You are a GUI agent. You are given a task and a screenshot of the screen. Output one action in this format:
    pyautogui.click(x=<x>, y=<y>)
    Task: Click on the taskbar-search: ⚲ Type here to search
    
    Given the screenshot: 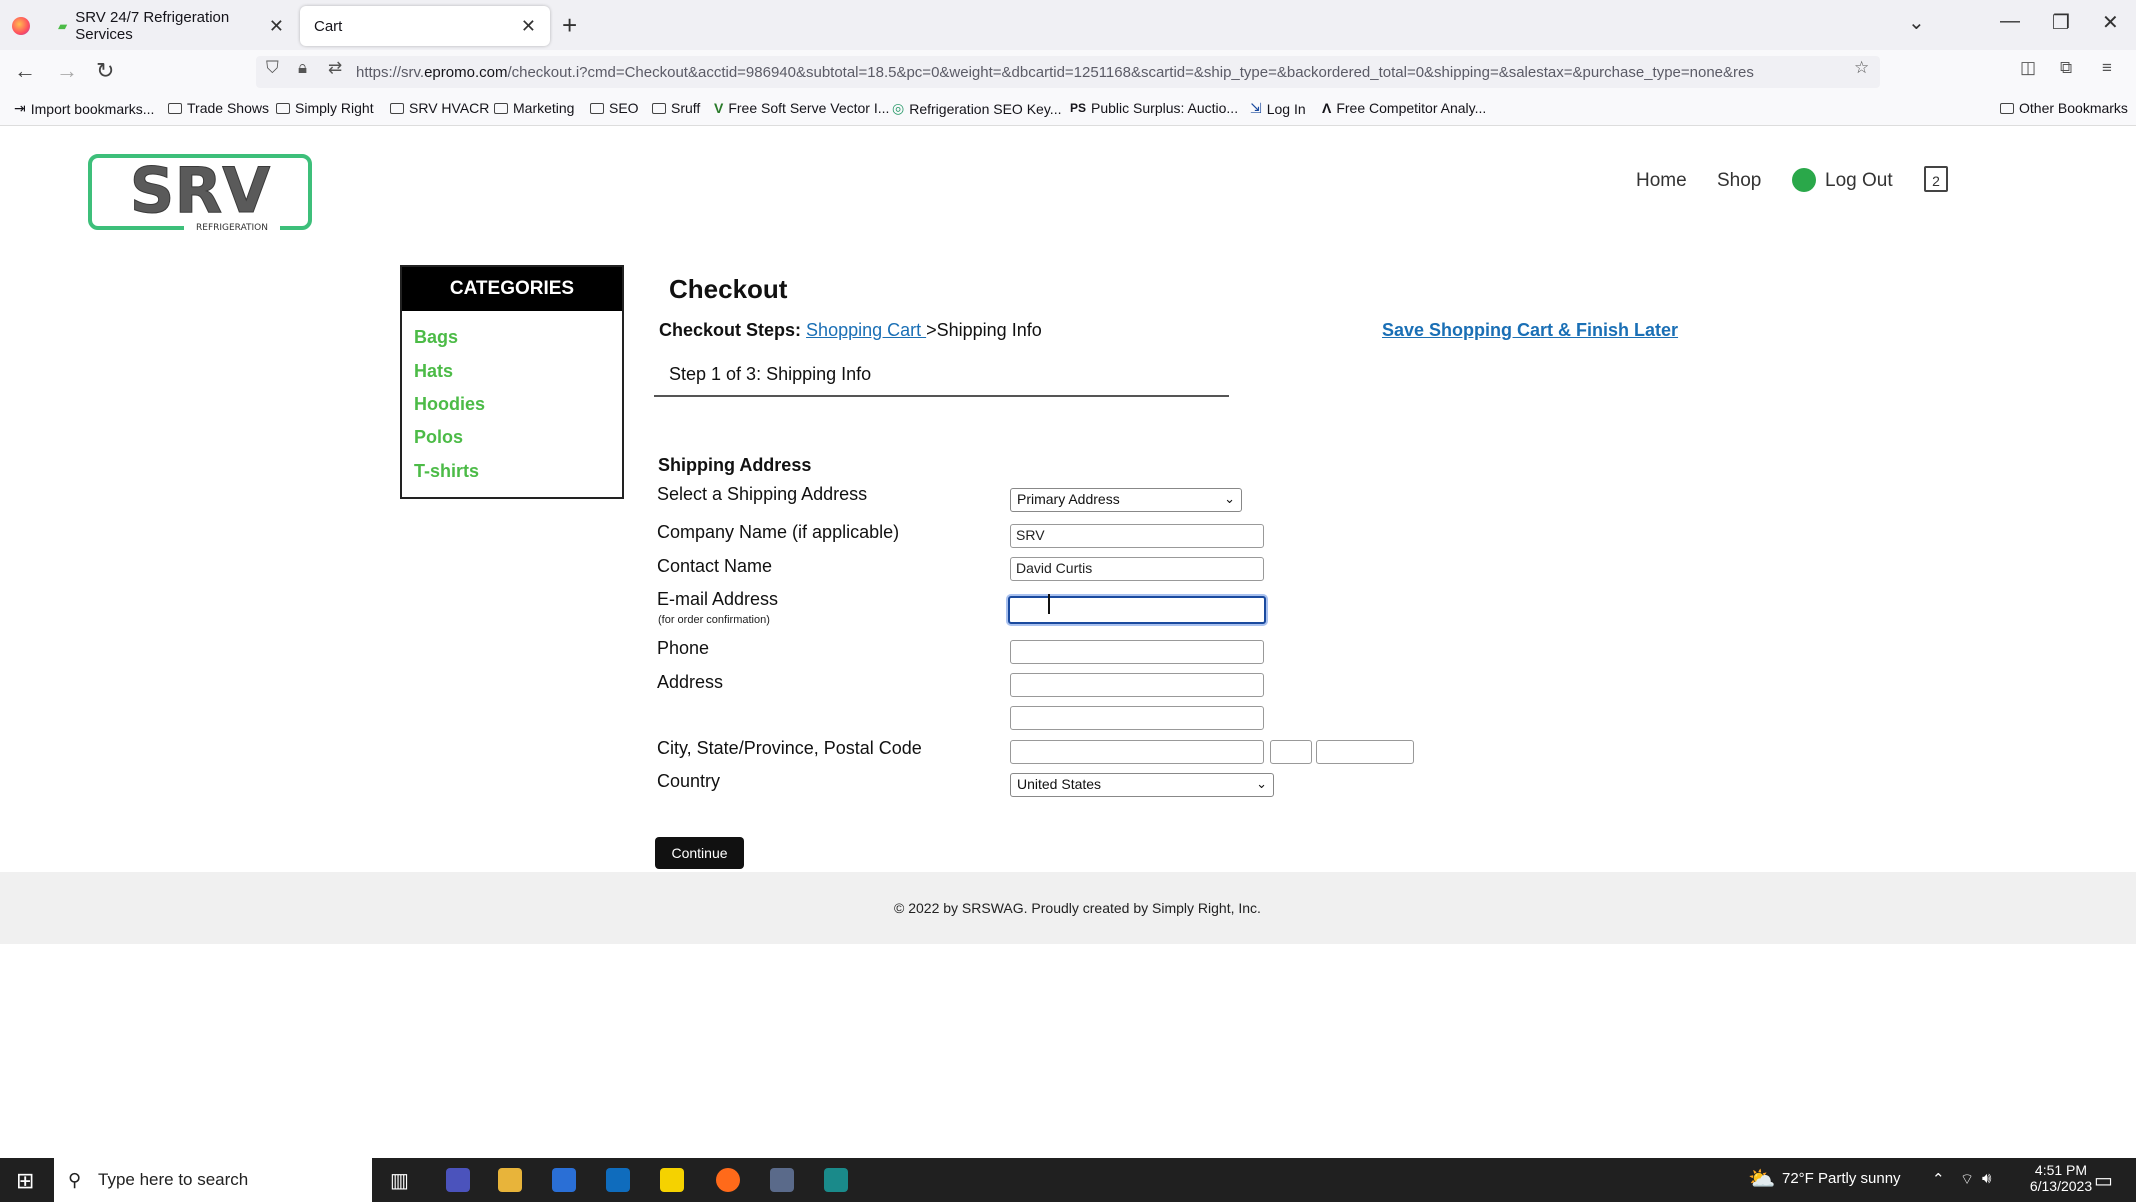 What is the action you would take?
    pyautogui.click(x=213, y=1180)
    